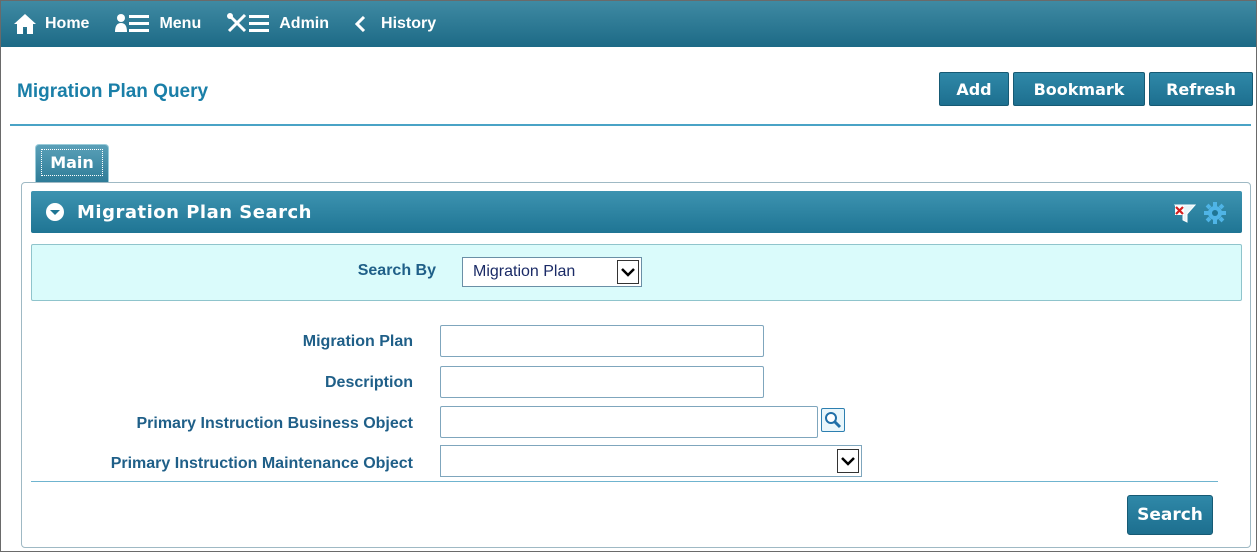  I want to click on search-button: Search, so click(1170, 515).